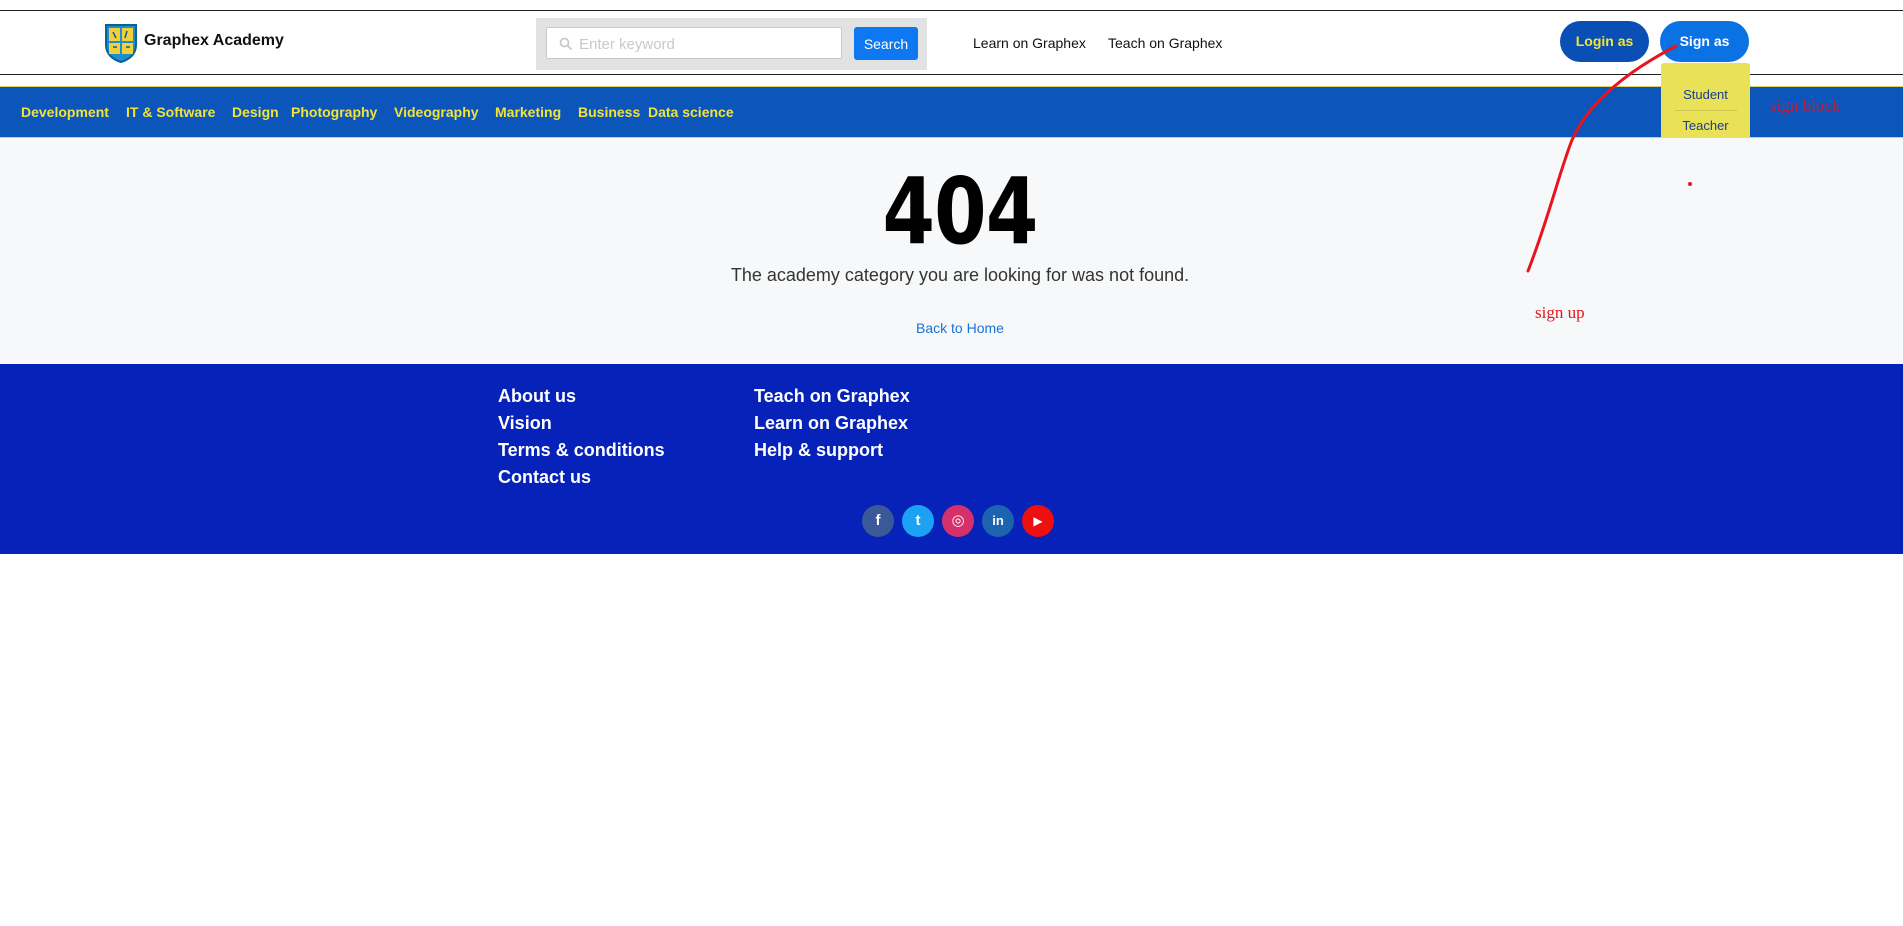 The image size is (1903, 926). What do you see at coordinates (958, 521) in the screenshot?
I see `instagram-icon: ◎` at bounding box center [958, 521].